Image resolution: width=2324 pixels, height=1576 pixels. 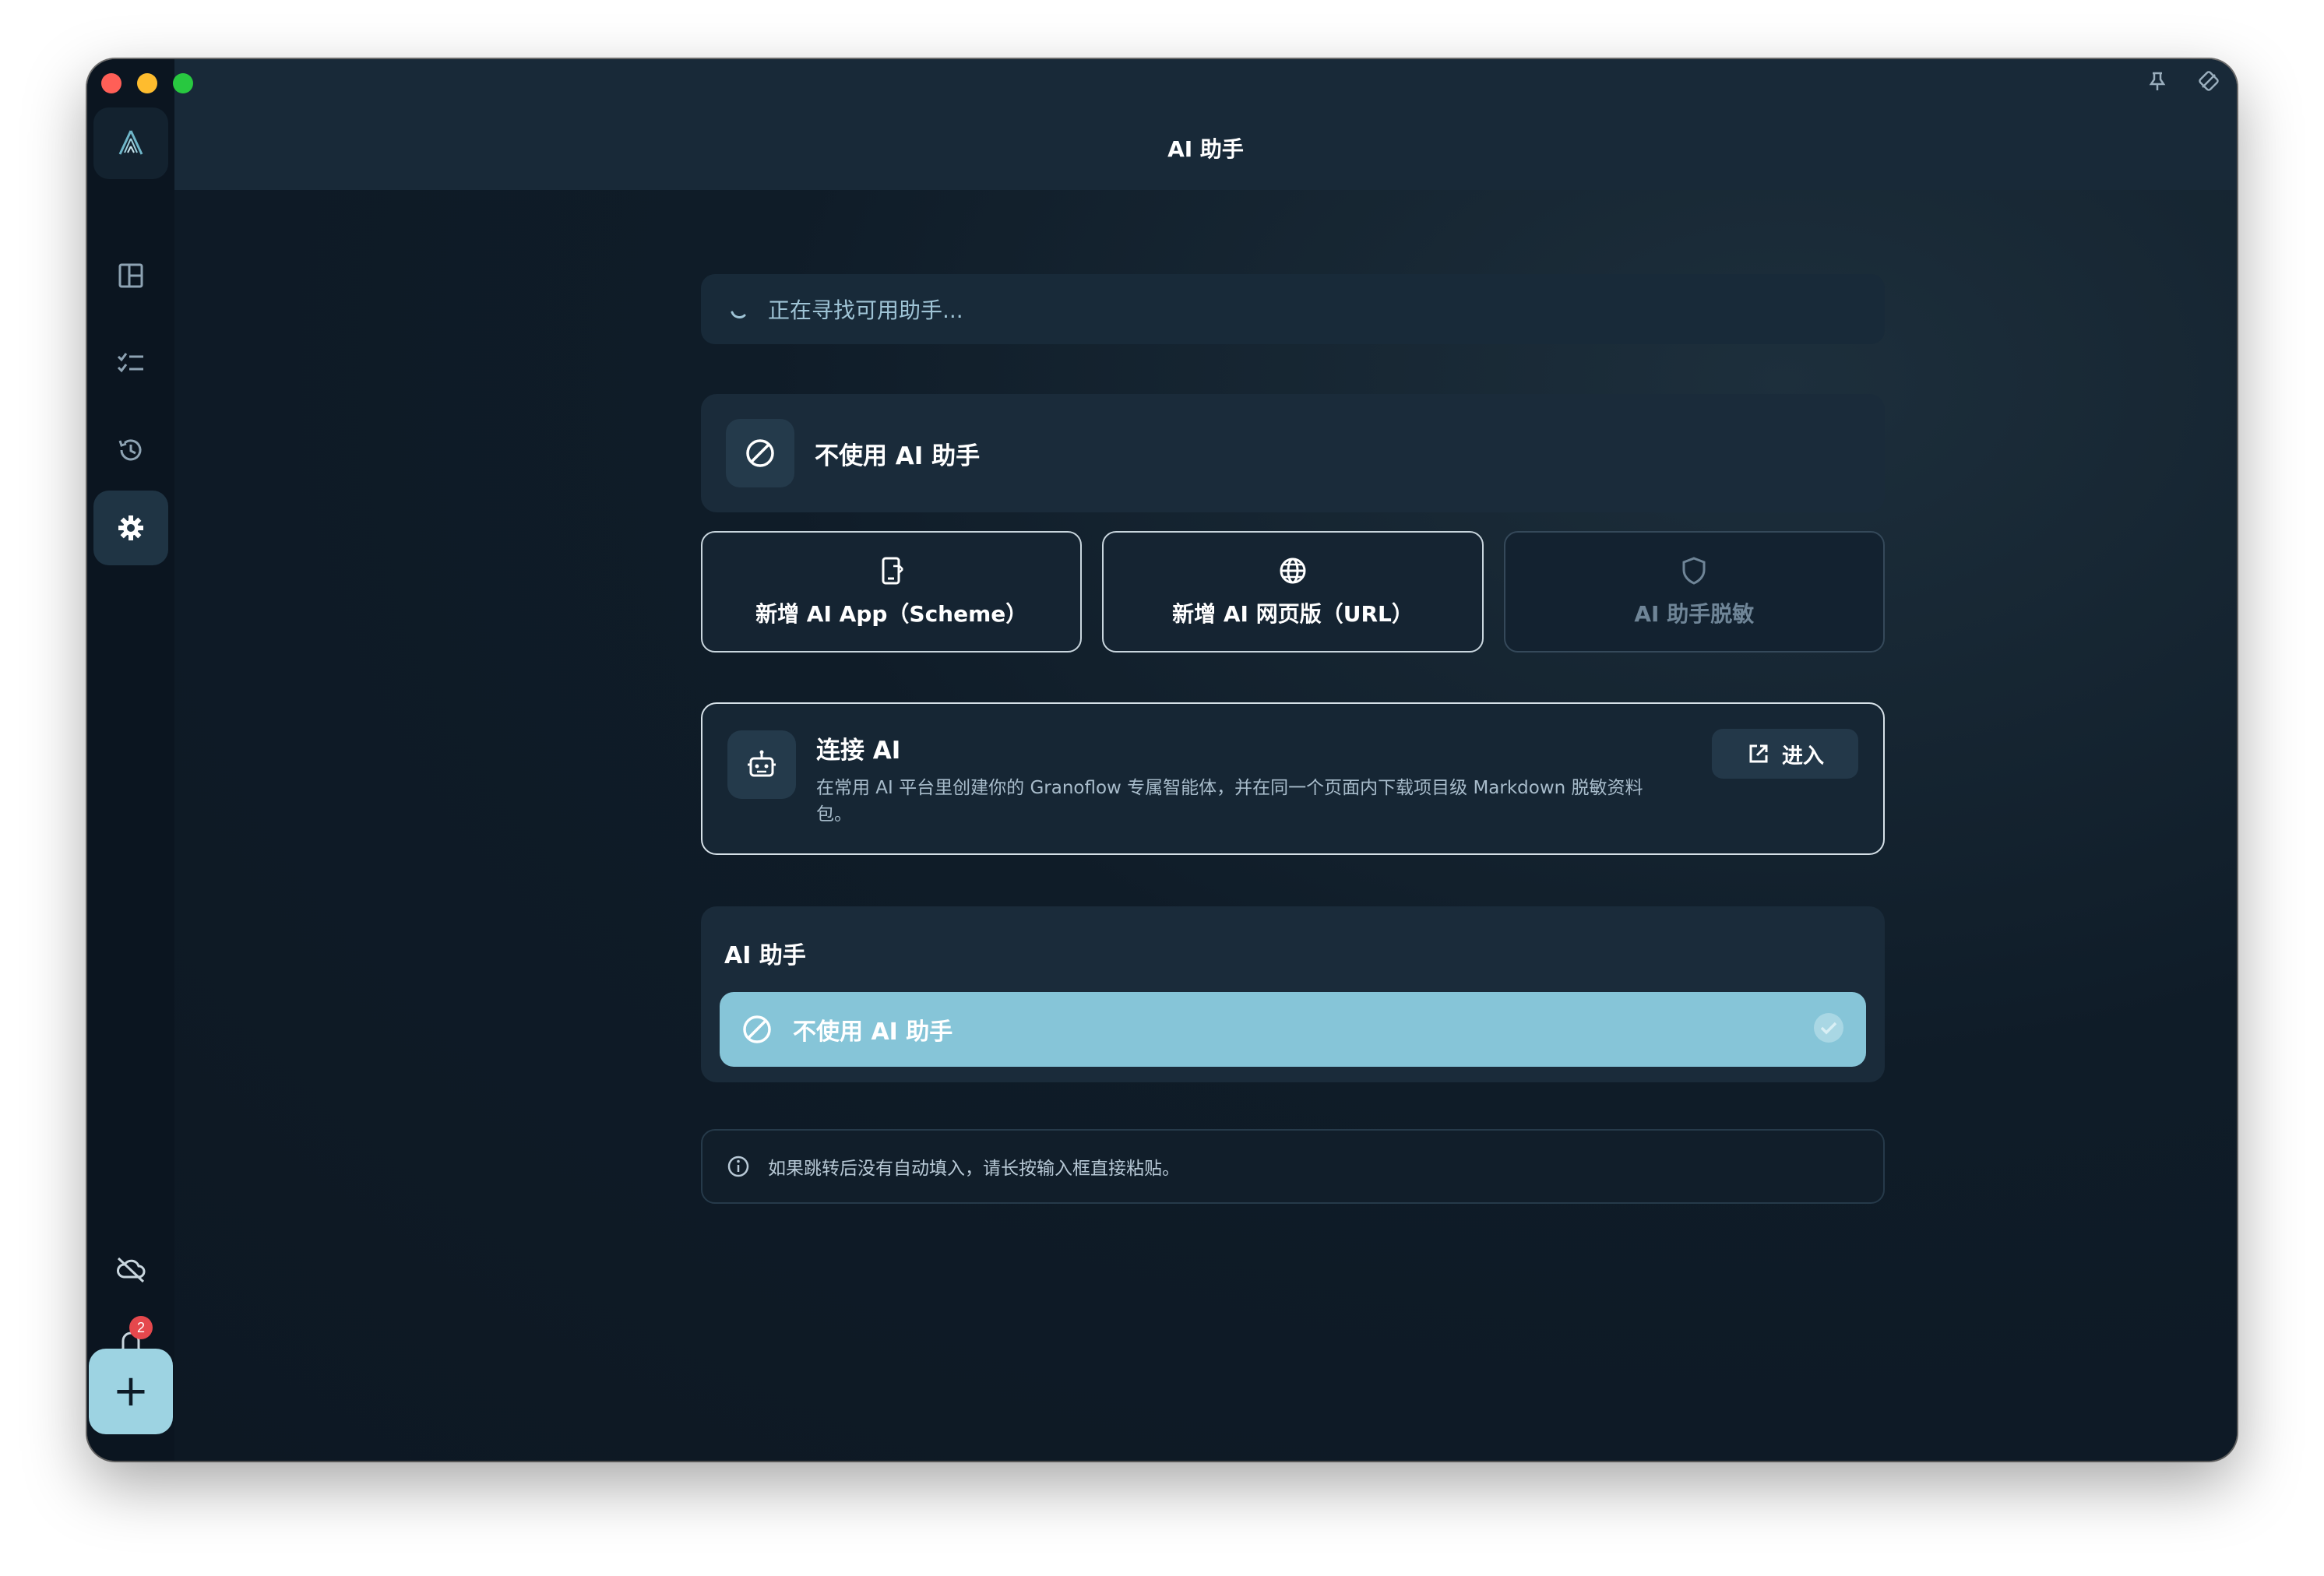 I want to click on minimize-window-button, so click(x=147, y=83).